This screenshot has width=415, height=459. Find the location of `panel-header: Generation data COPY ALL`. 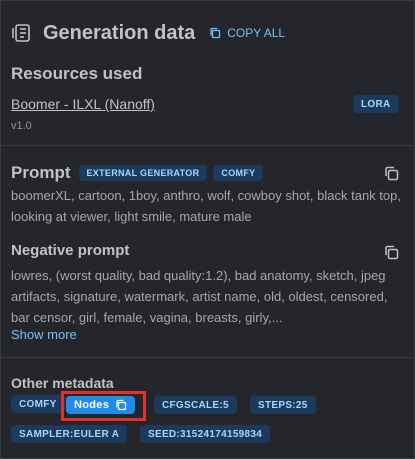

panel-header: Generation data COPY ALL is located at coordinates (148, 33).